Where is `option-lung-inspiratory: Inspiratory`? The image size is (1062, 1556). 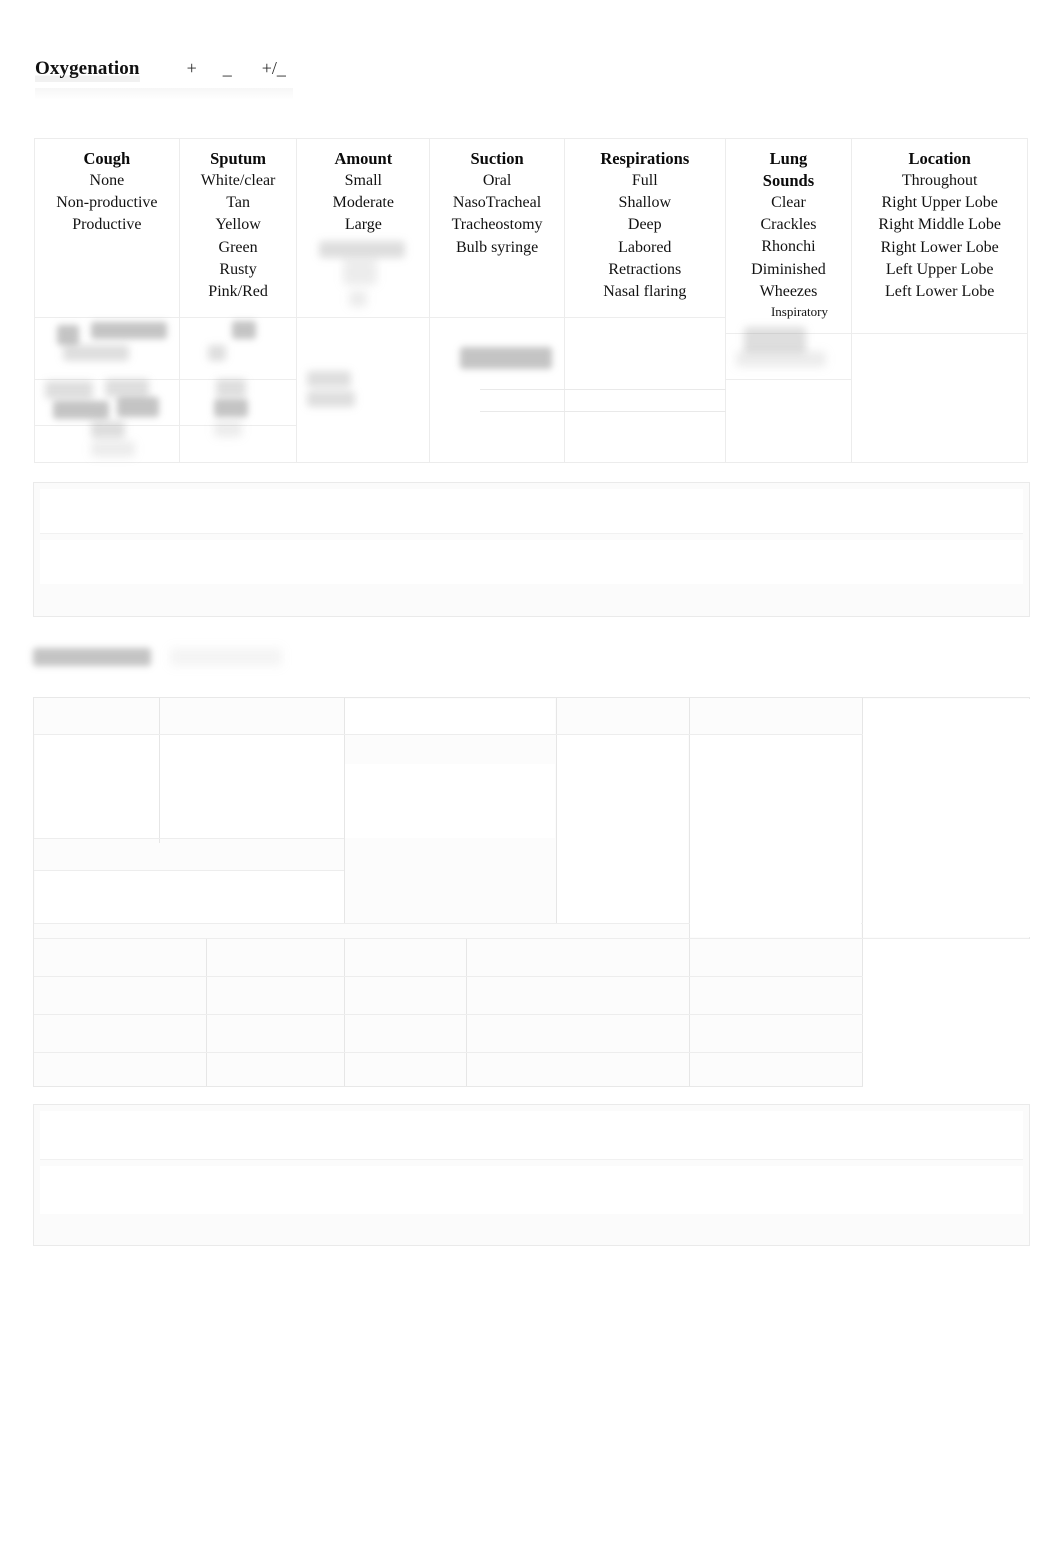
option-lung-inspiratory: Inspiratory is located at coordinates (789, 312).